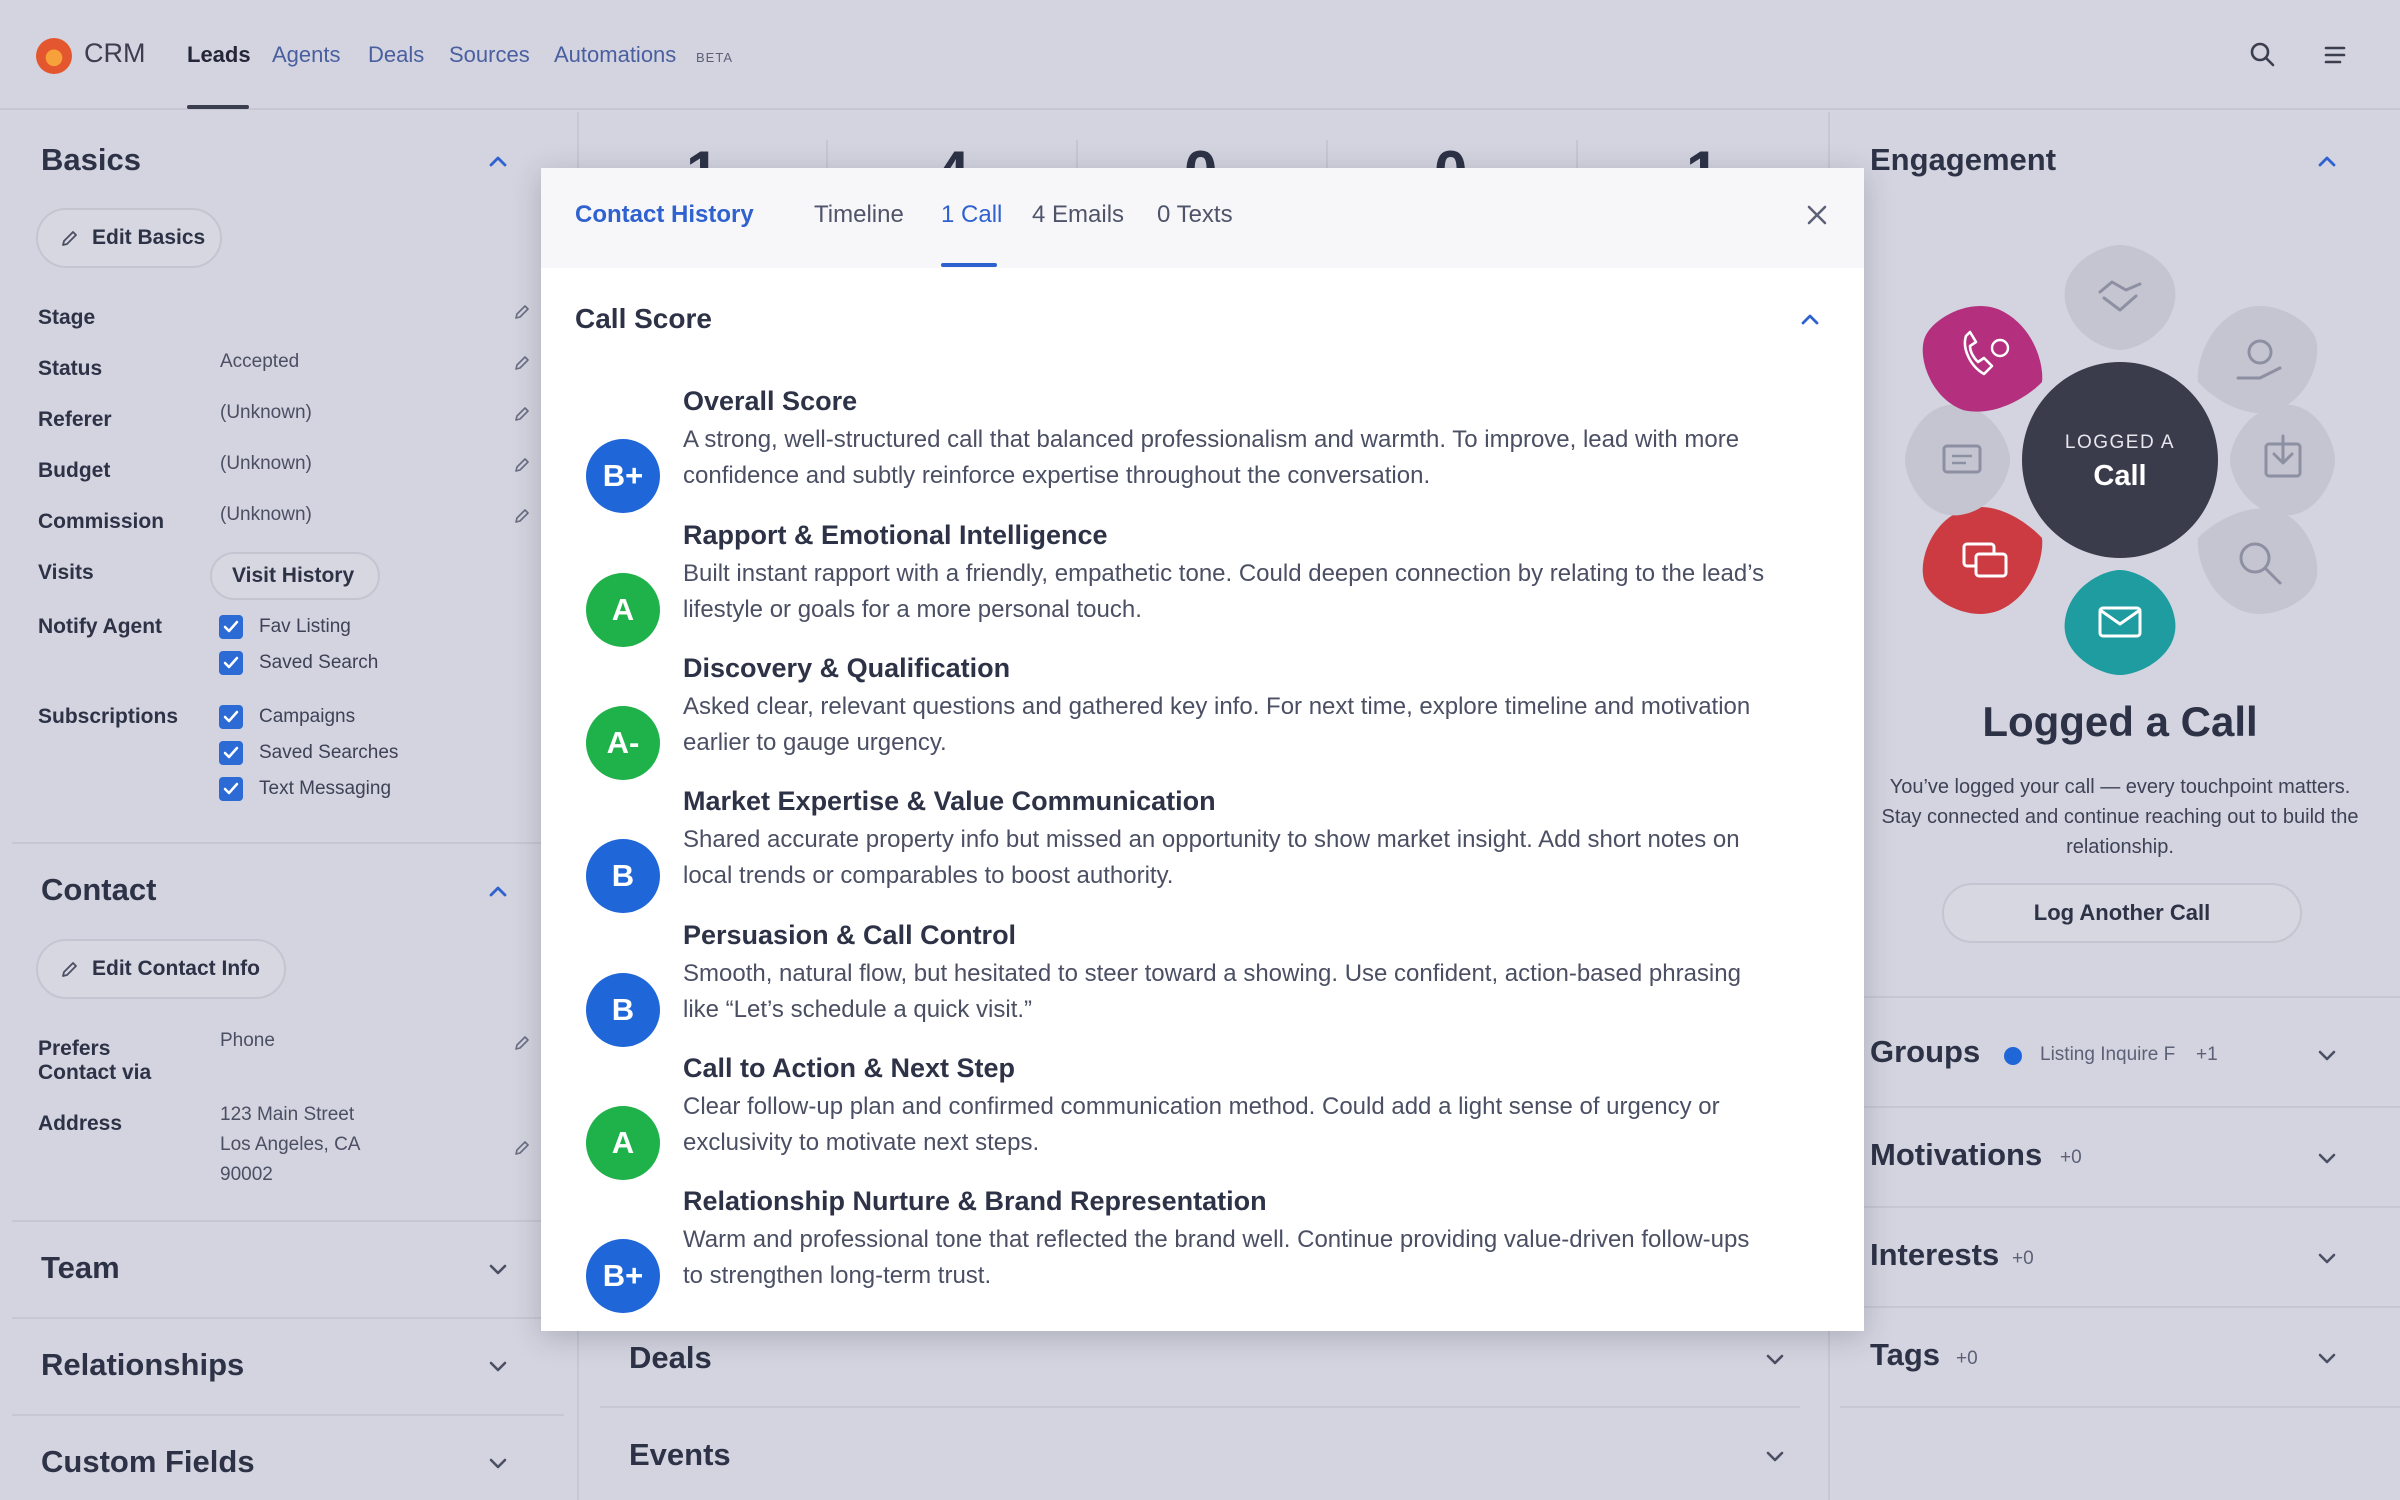 The width and height of the screenshot is (2400, 1500). I want to click on score-item-title: Market Expertise & Value Communication, so click(949, 801).